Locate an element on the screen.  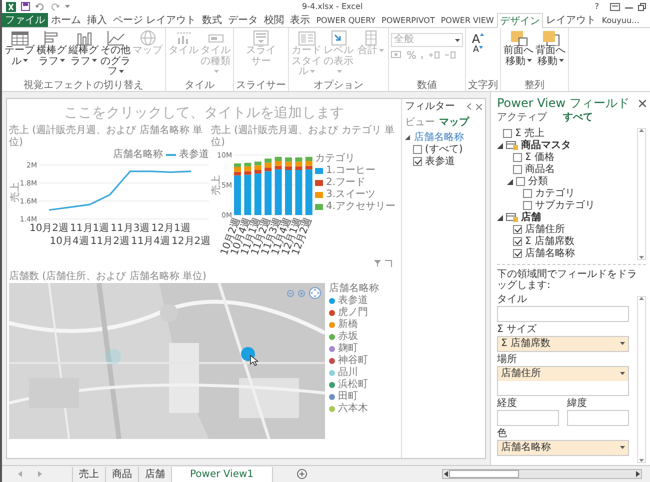
ribbon-button: 前面へ移動 is located at coordinates (518, 54).